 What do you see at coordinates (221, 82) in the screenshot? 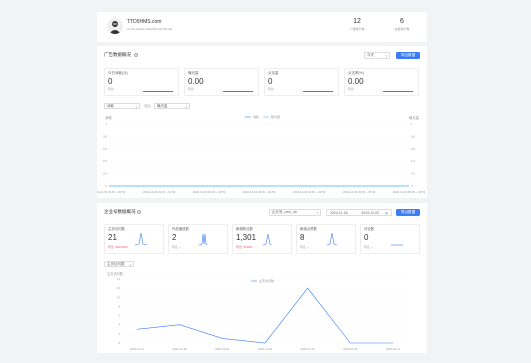
I see `metric-card: 曝光量 0.00 环比 --` at bounding box center [221, 82].